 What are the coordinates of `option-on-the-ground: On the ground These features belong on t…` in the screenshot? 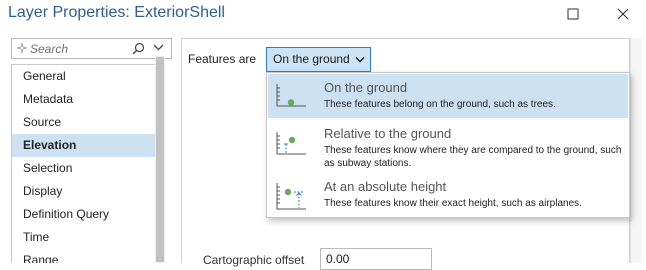 It's located at (448, 96).